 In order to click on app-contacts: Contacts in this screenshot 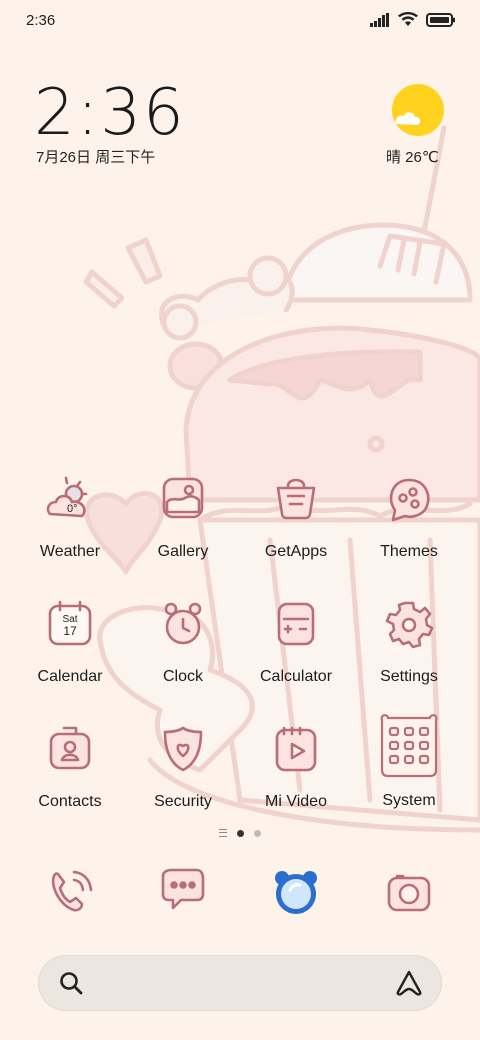, I will do `click(70, 766)`.